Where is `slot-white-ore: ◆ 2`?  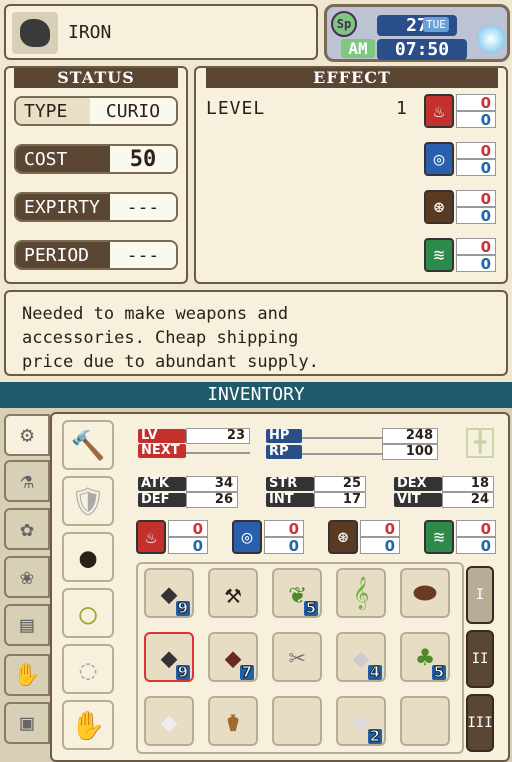 slot-white-ore: ◆ 2 is located at coordinates (361, 721).